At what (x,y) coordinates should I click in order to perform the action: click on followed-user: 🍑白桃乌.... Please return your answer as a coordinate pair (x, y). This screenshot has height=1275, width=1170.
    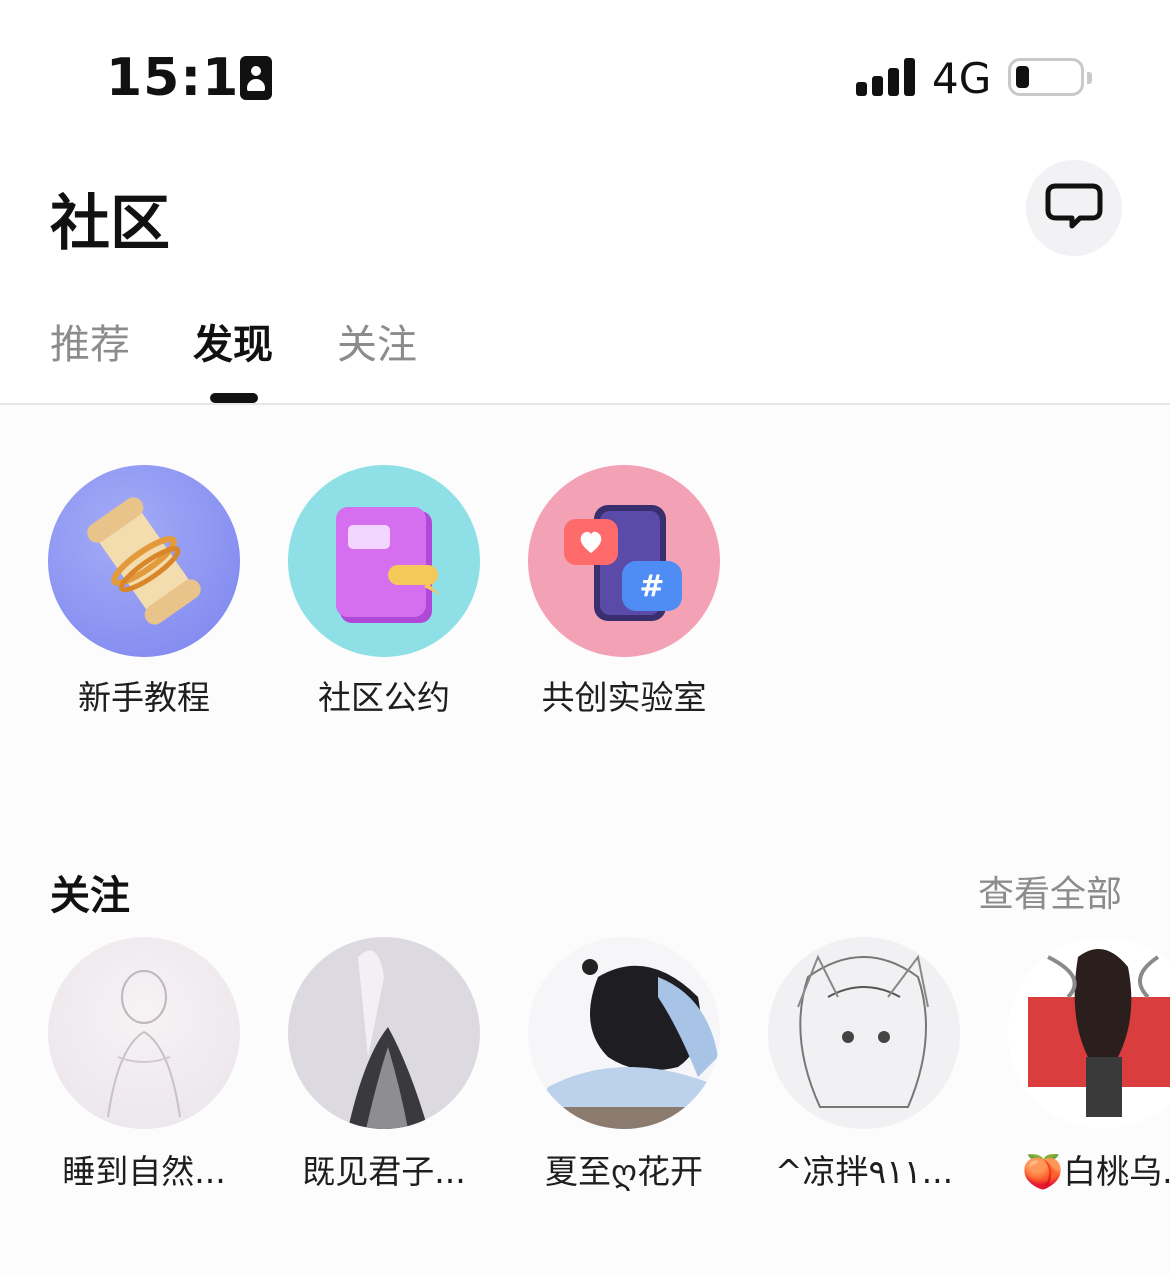
    Looking at the image, I should click on (1089, 1065).